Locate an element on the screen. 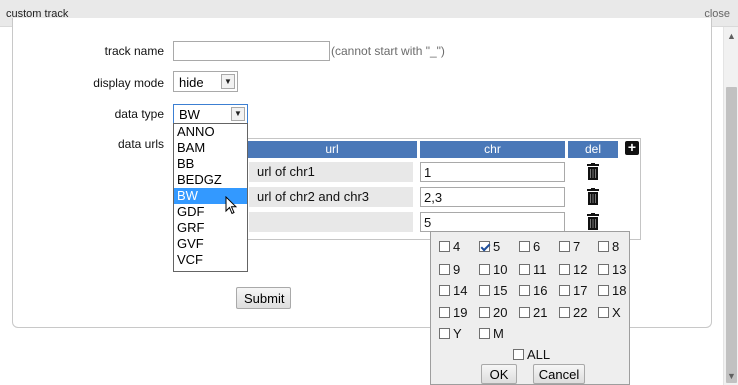 This screenshot has width=738, height=385. chr-option: 20 is located at coordinates (493, 313).